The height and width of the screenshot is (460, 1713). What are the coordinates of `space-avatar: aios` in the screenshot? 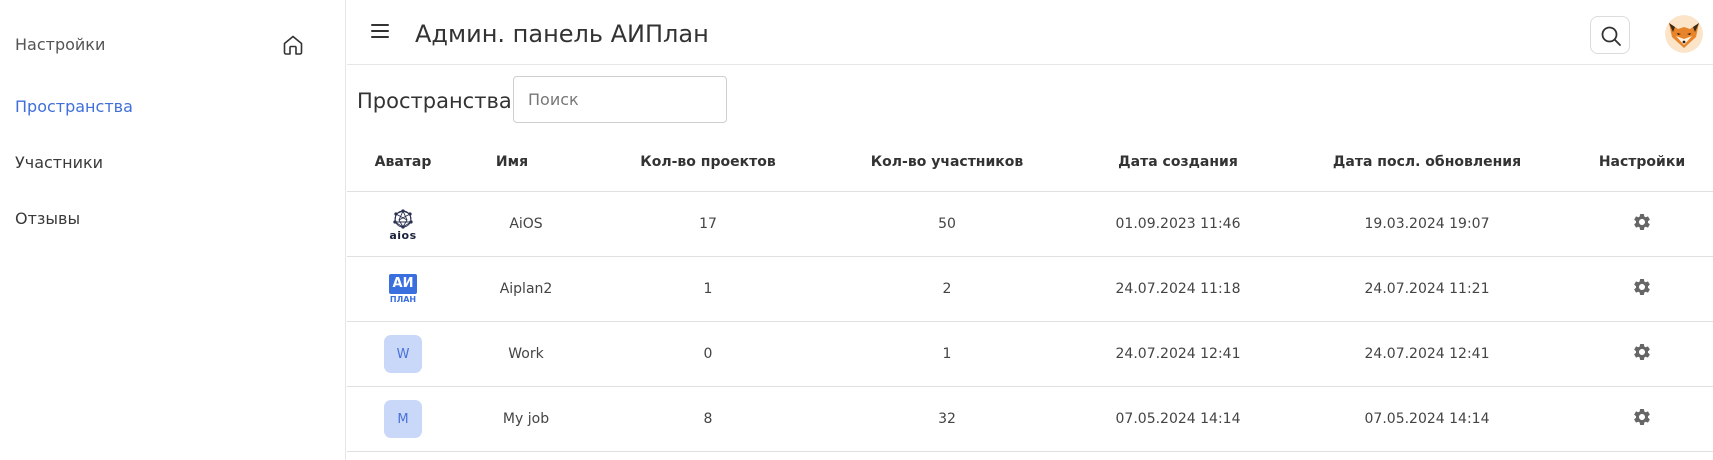 It's located at (403, 224).